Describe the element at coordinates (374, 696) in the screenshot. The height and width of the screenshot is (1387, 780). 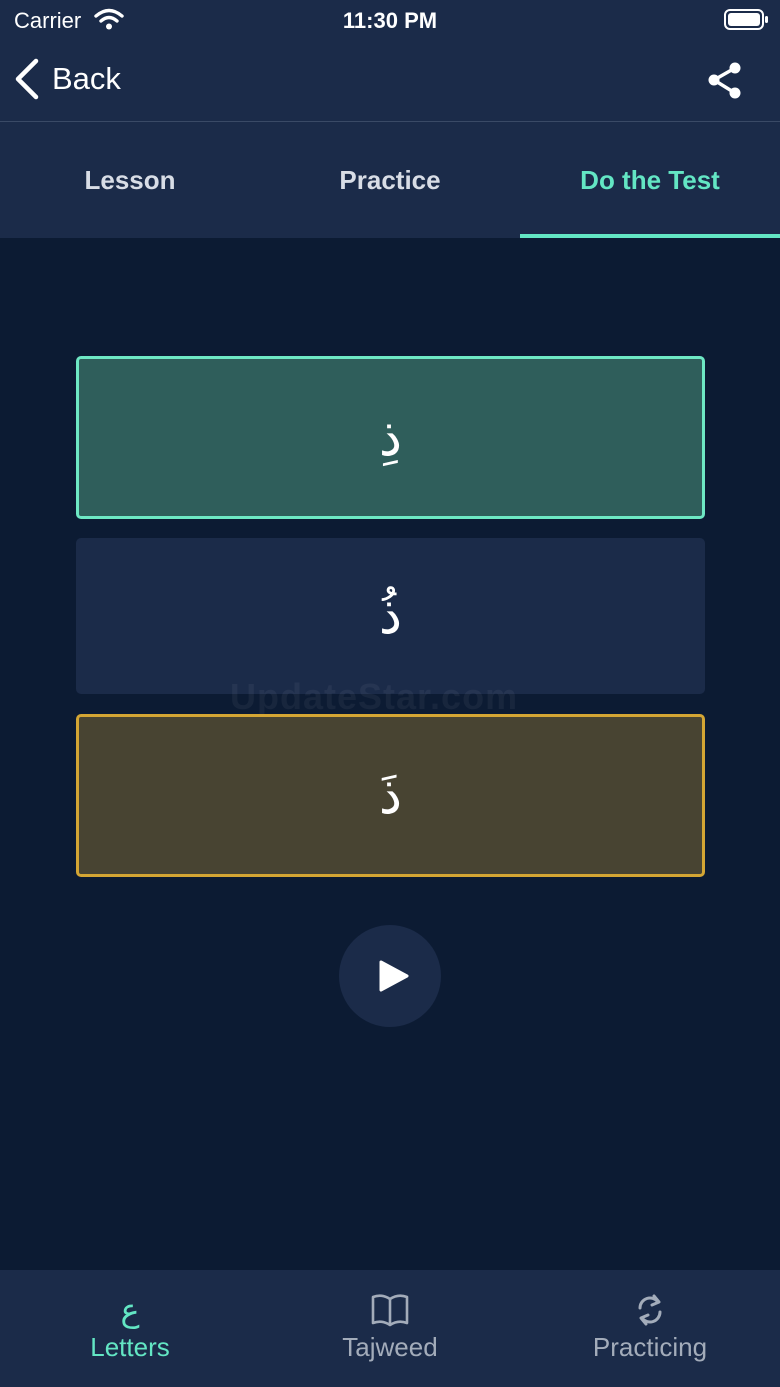
I see `watermark: UpdateStar.com` at that location.